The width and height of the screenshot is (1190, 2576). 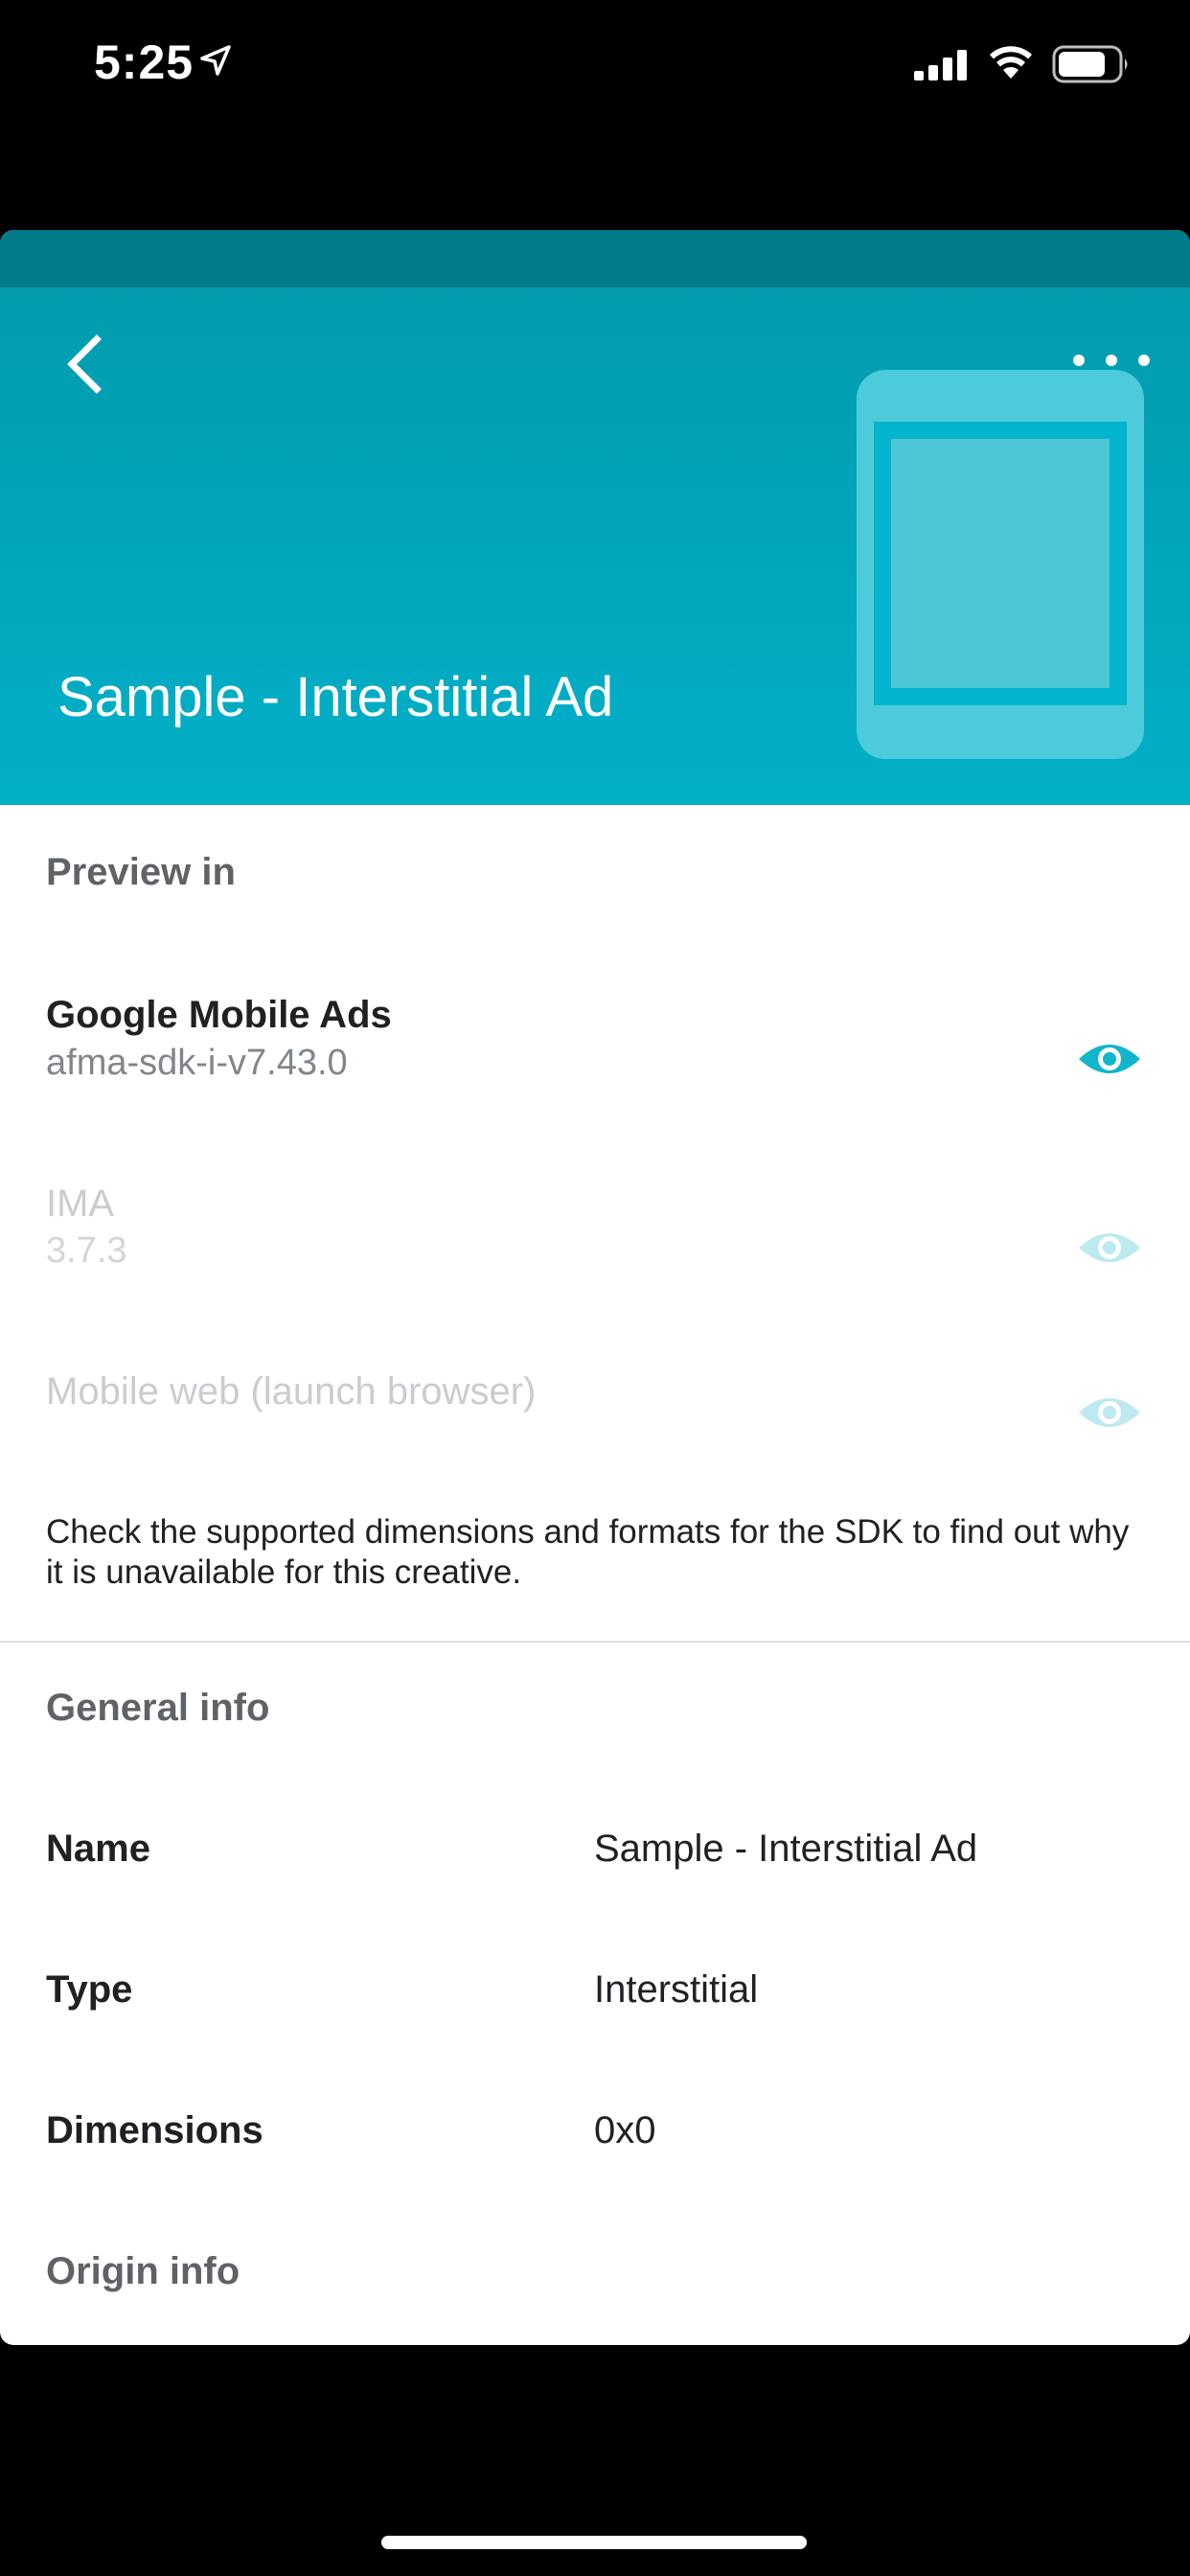 What do you see at coordinates (1090, 64) in the screenshot?
I see `battery-icon` at bounding box center [1090, 64].